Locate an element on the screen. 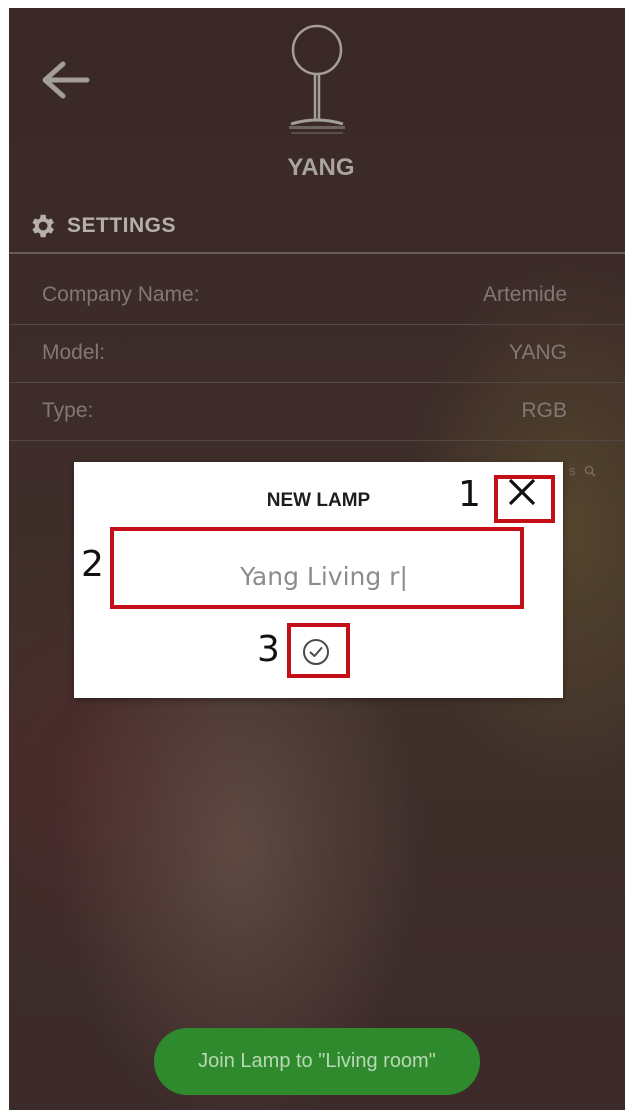 The image size is (625, 1110). settings-row-model: Model: YANG is located at coordinates (317, 353).